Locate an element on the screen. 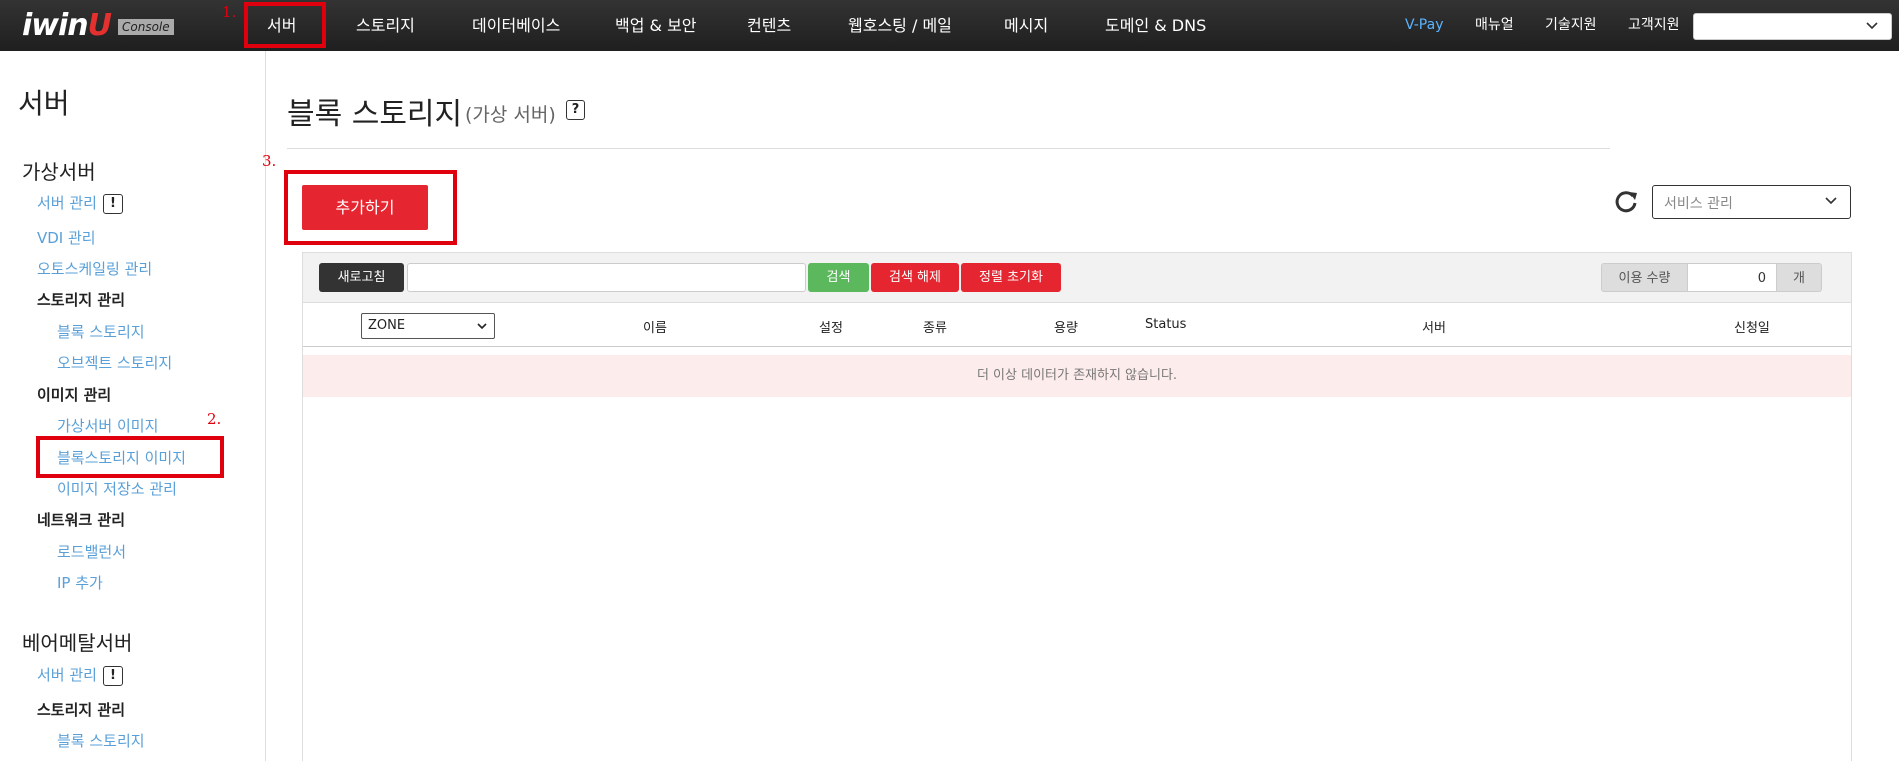 This screenshot has width=1899, height=761. help-icon: ? is located at coordinates (575, 110).